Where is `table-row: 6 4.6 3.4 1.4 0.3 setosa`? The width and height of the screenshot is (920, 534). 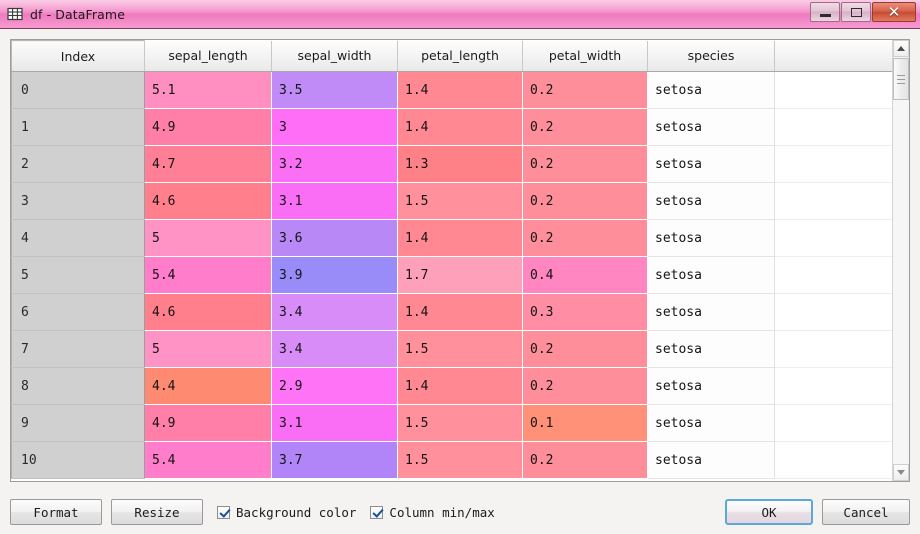
table-row: 6 4.6 3.4 1.4 0.3 setosa is located at coordinates (451, 312).